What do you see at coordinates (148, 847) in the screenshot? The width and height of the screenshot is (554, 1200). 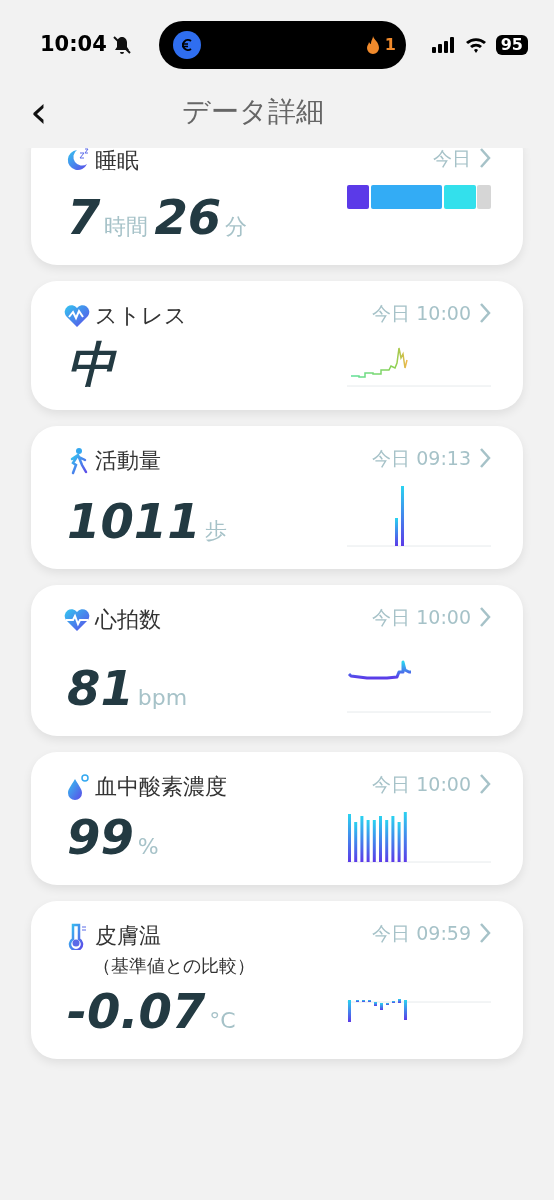 I see `metric-unit: %` at bounding box center [148, 847].